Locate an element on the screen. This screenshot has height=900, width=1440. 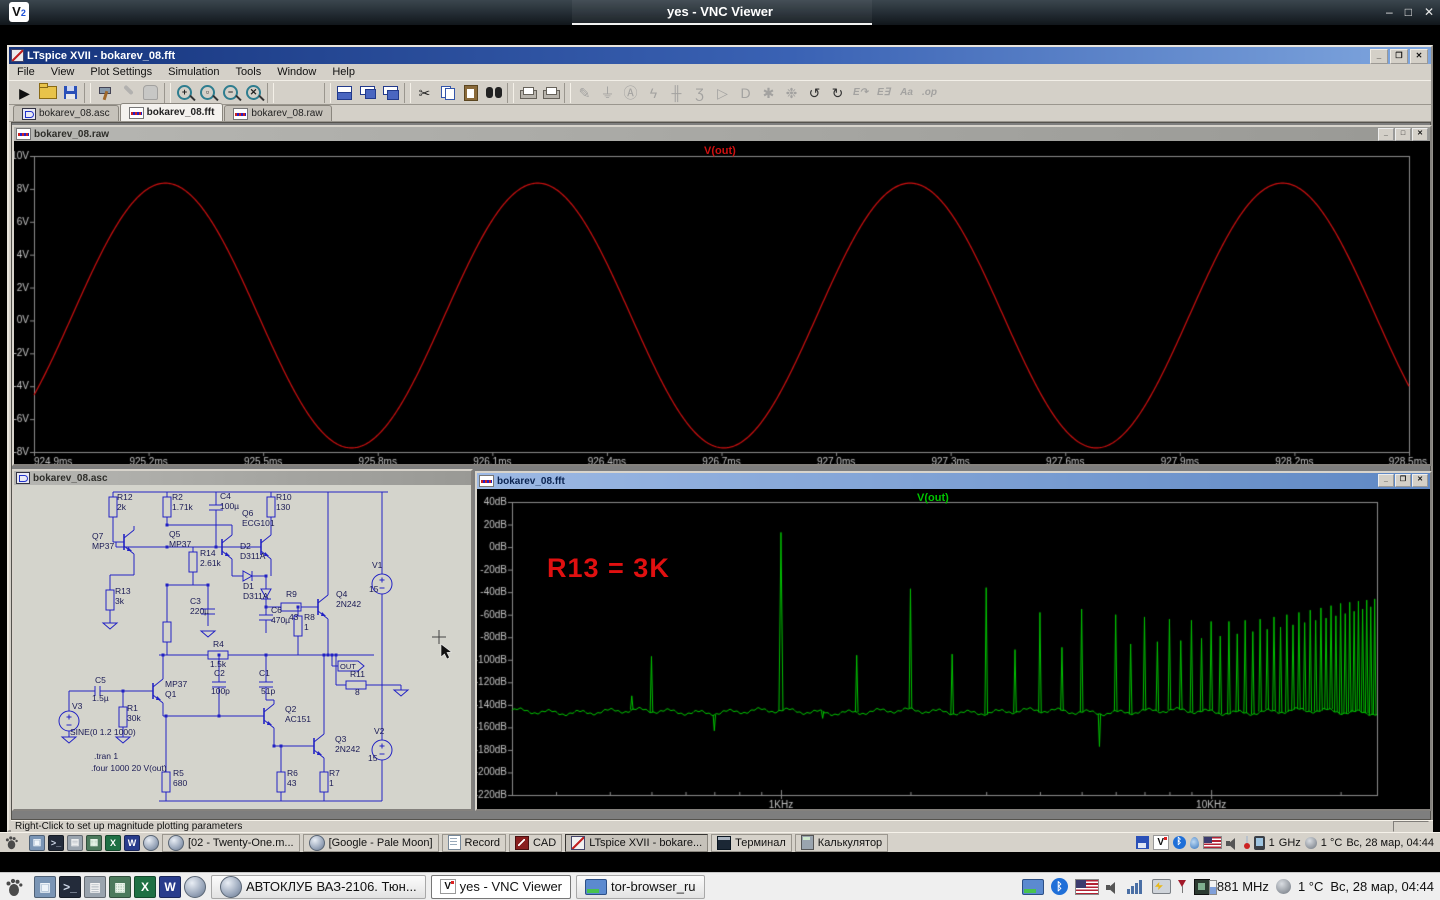
autorange-icon is located at coordinates (287, 93).